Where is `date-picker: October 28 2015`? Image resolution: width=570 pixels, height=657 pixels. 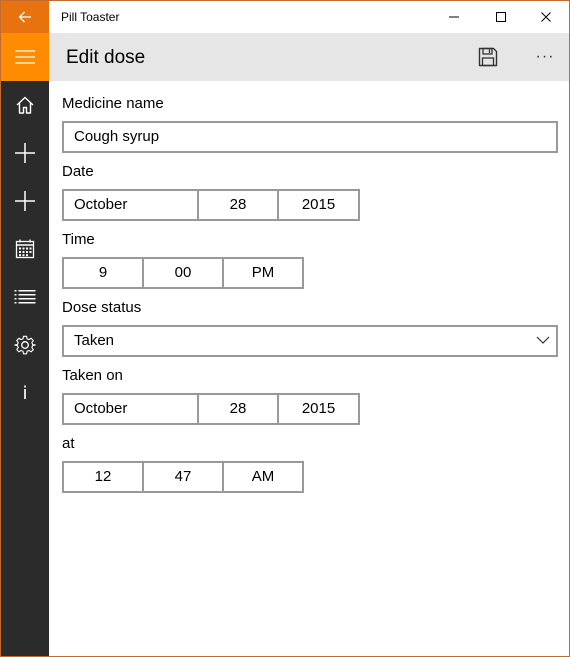
date-picker: October 28 2015 is located at coordinates (211, 205).